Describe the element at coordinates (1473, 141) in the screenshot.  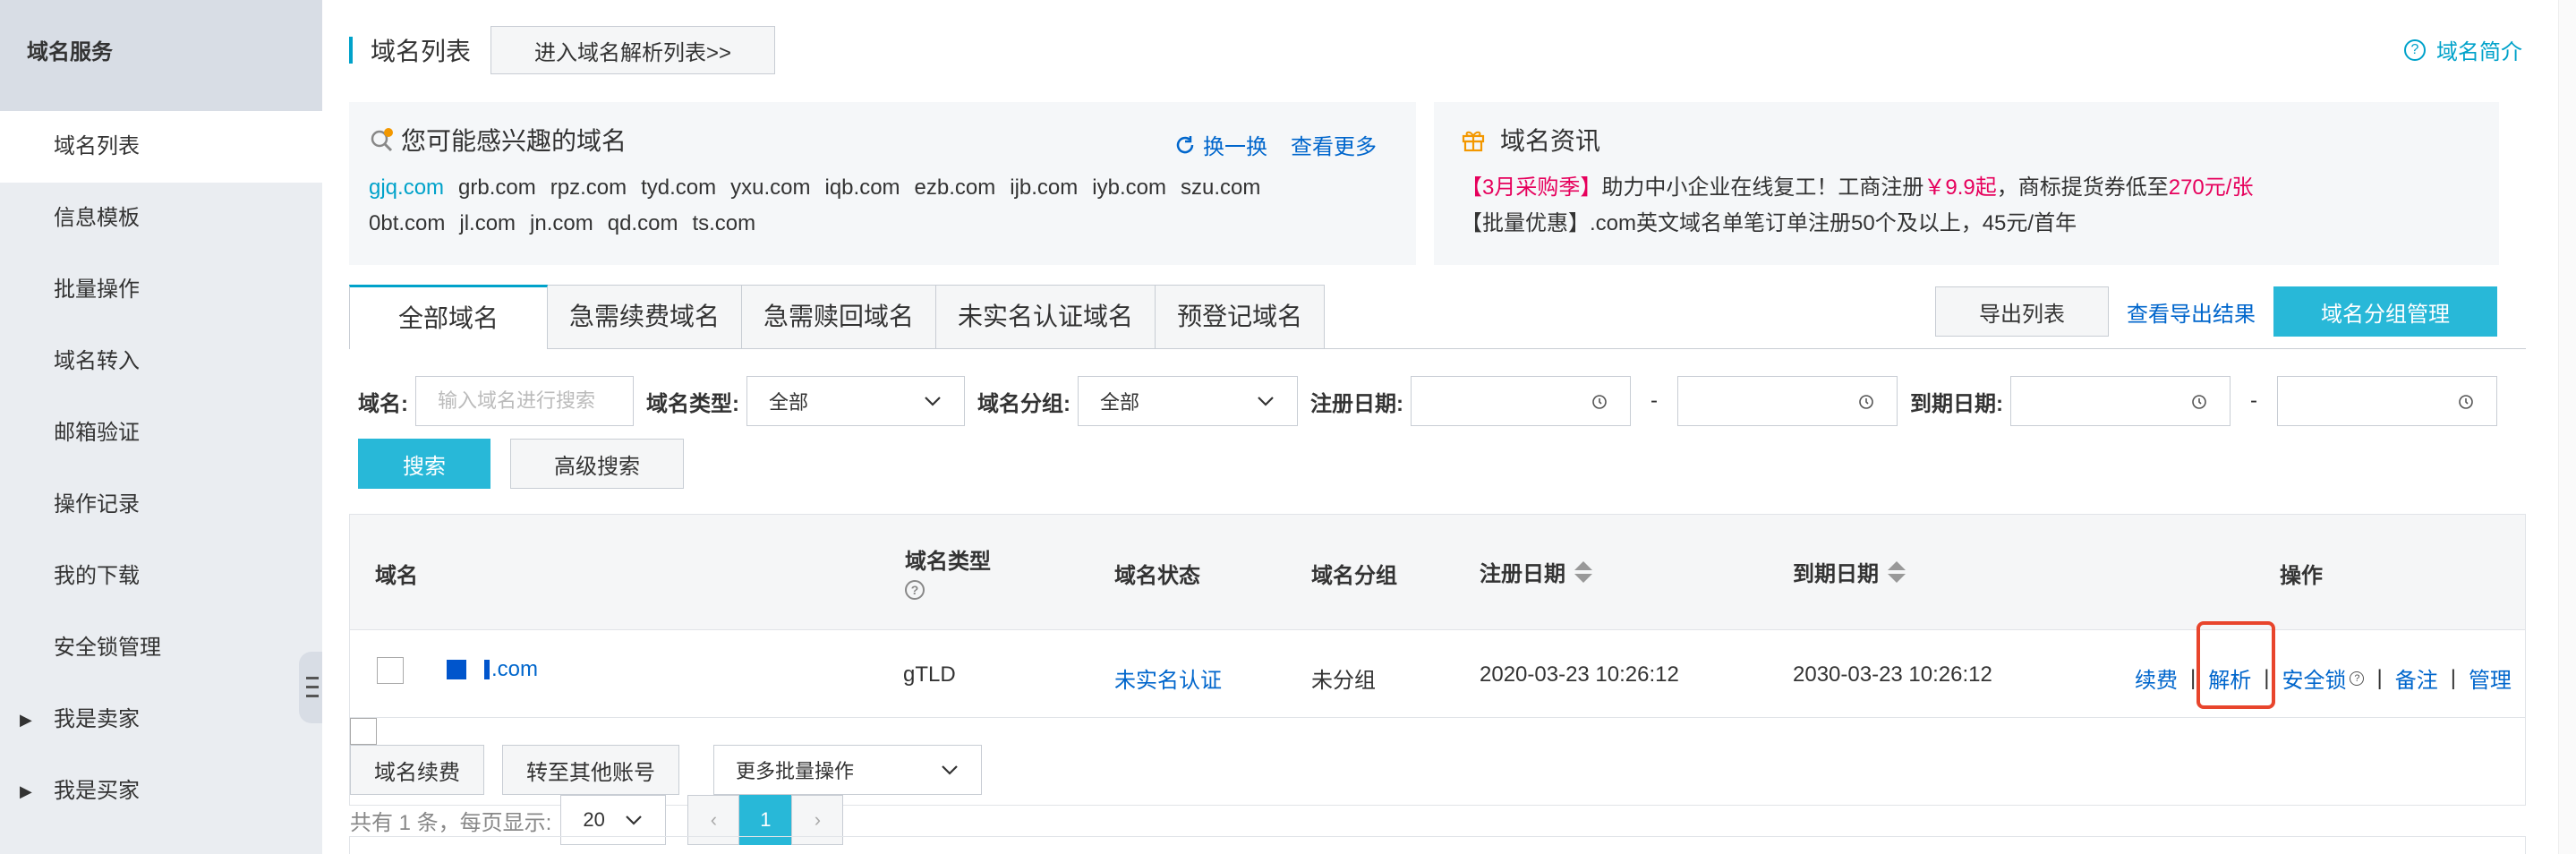
I see `gift-icon` at that location.